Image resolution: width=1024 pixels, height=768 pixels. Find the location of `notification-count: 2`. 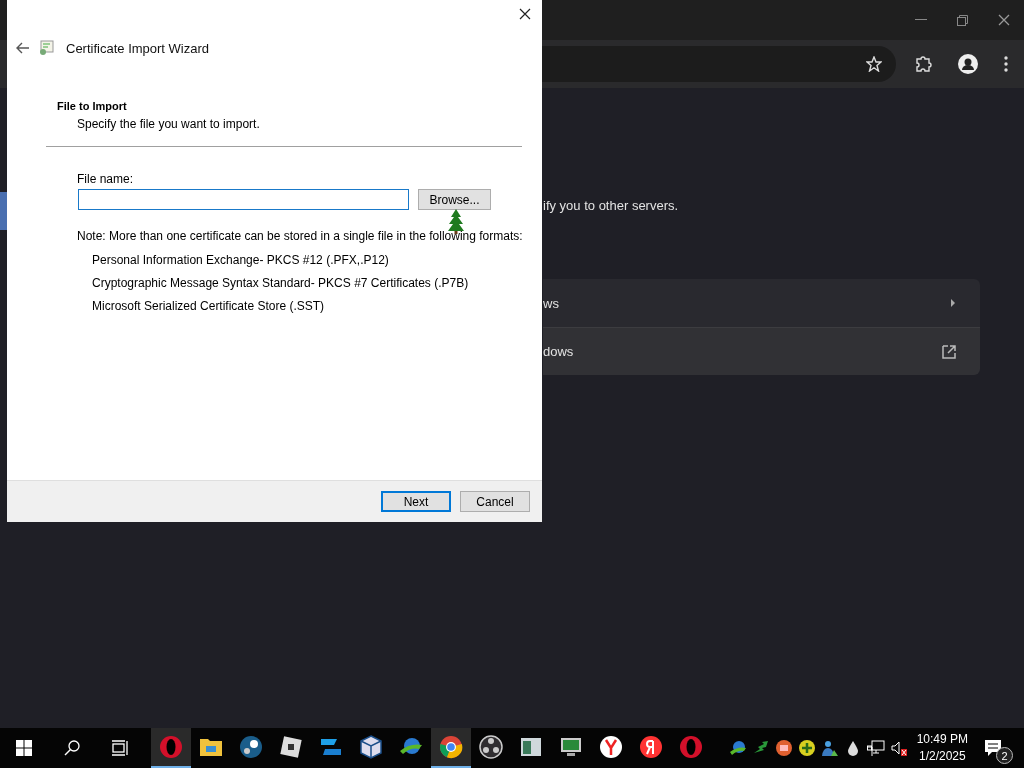

notification-count: 2 is located at coordinates (1004, 755).